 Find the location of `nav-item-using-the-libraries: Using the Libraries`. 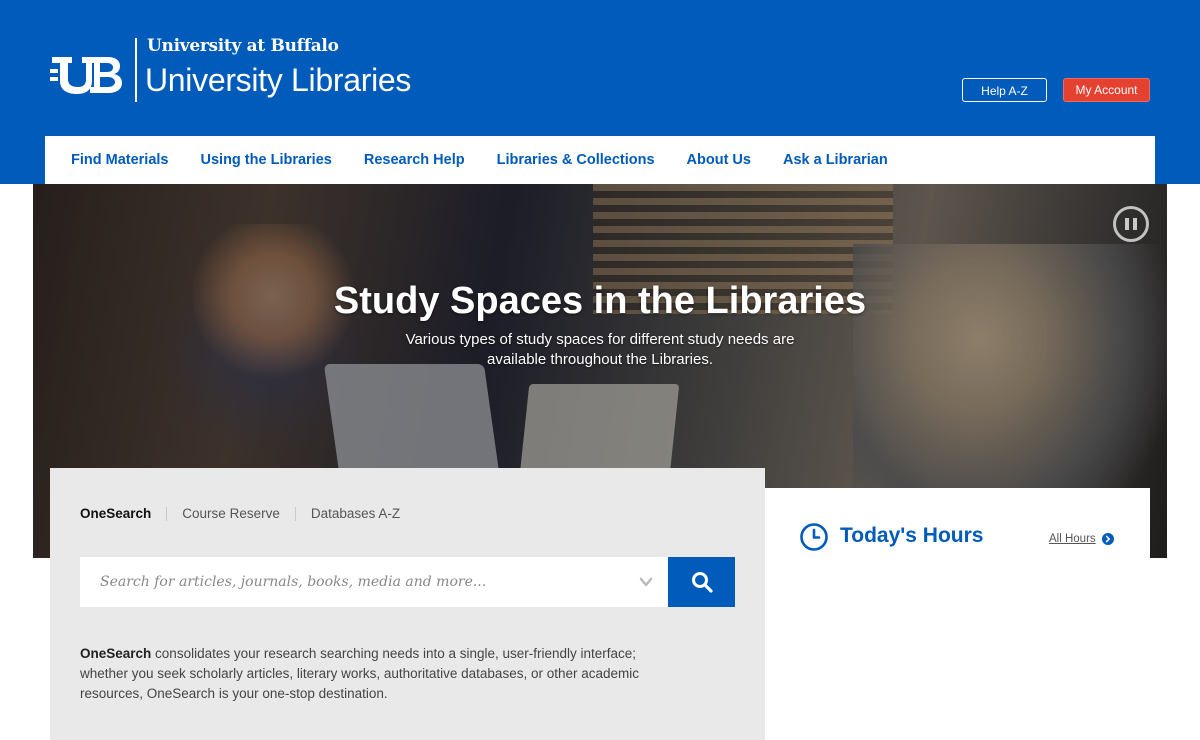

nav-item-using-the-libraries: Using the Libraries is located at coordinates (266, 160).